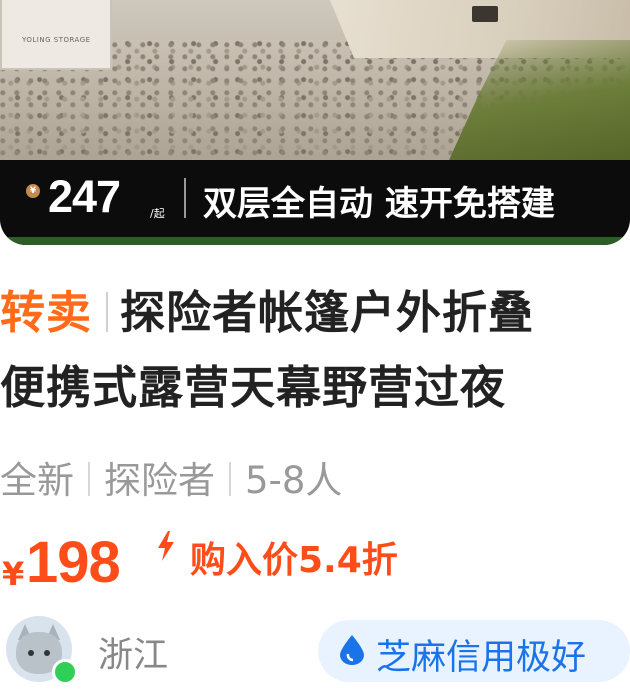 This screenshot has width=630, height=699. What do you see at coordinates (65, 672) in the screenshot?
I see `online-status-dot` at bounding box center [65, 672].